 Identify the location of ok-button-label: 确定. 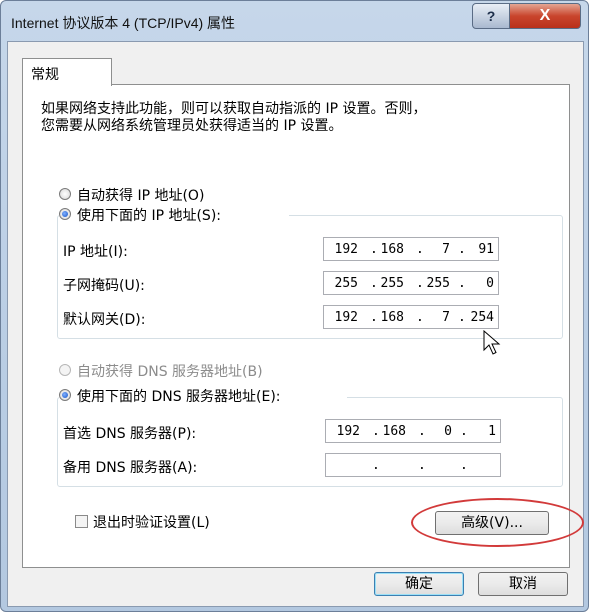
(419, 584).